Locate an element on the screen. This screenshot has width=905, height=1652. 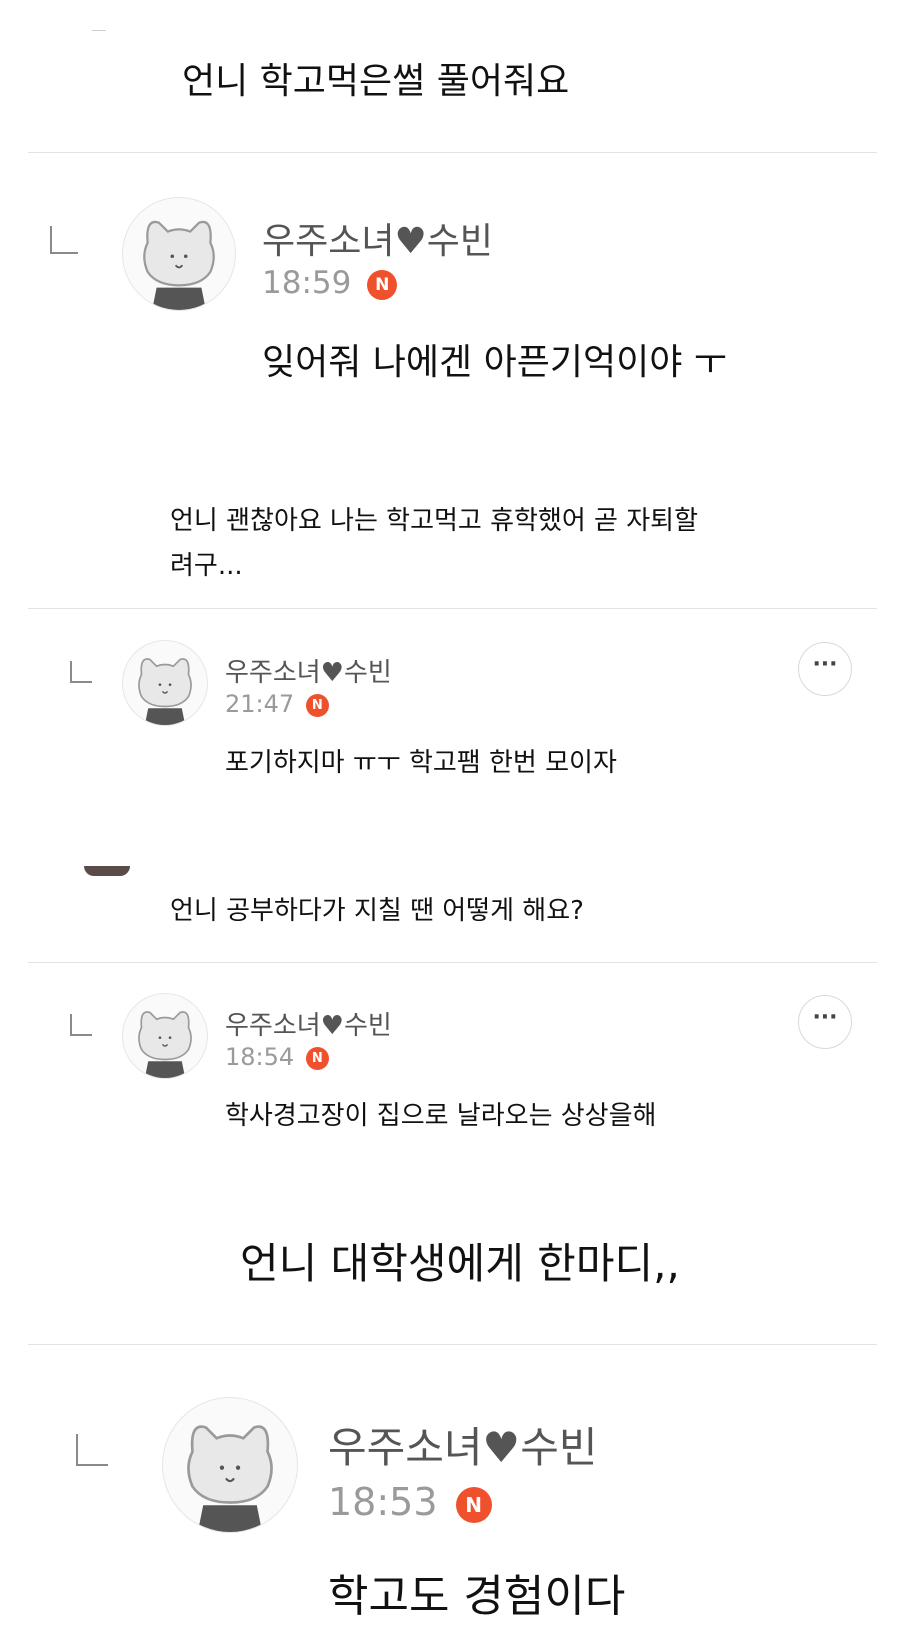
partial-avatar is located at coordinates (107, 871).